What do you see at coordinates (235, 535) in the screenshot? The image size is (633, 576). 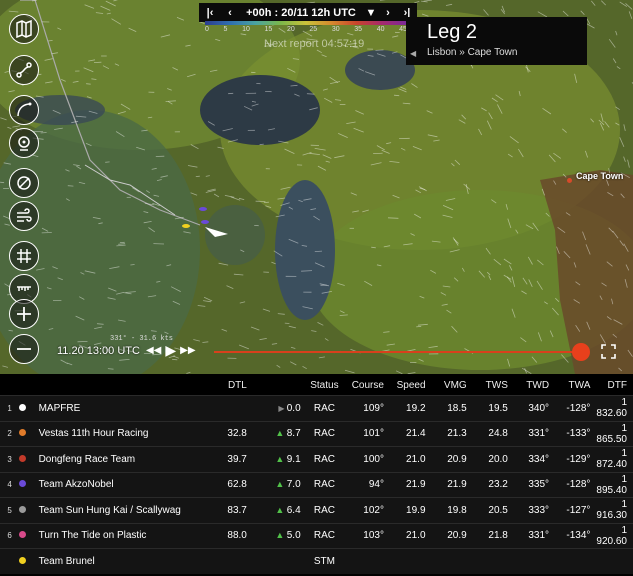 I see `cell-dtl: 88.0` at bounding box center [235, 535].